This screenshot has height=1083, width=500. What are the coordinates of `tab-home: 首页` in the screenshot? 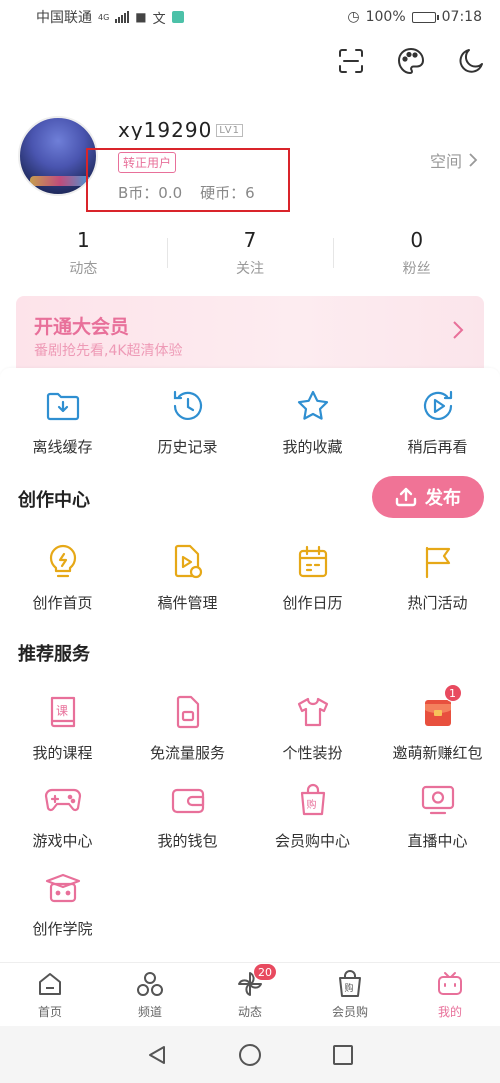 It's located at (50, 994).